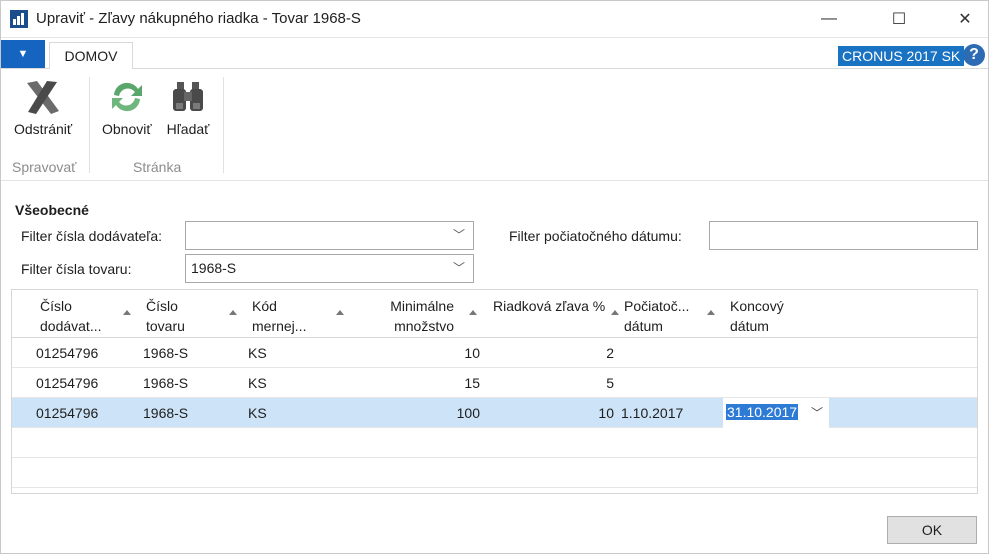  I want to click on table-row: 01254796 1968-S KS 15 5, so click(494, 383).